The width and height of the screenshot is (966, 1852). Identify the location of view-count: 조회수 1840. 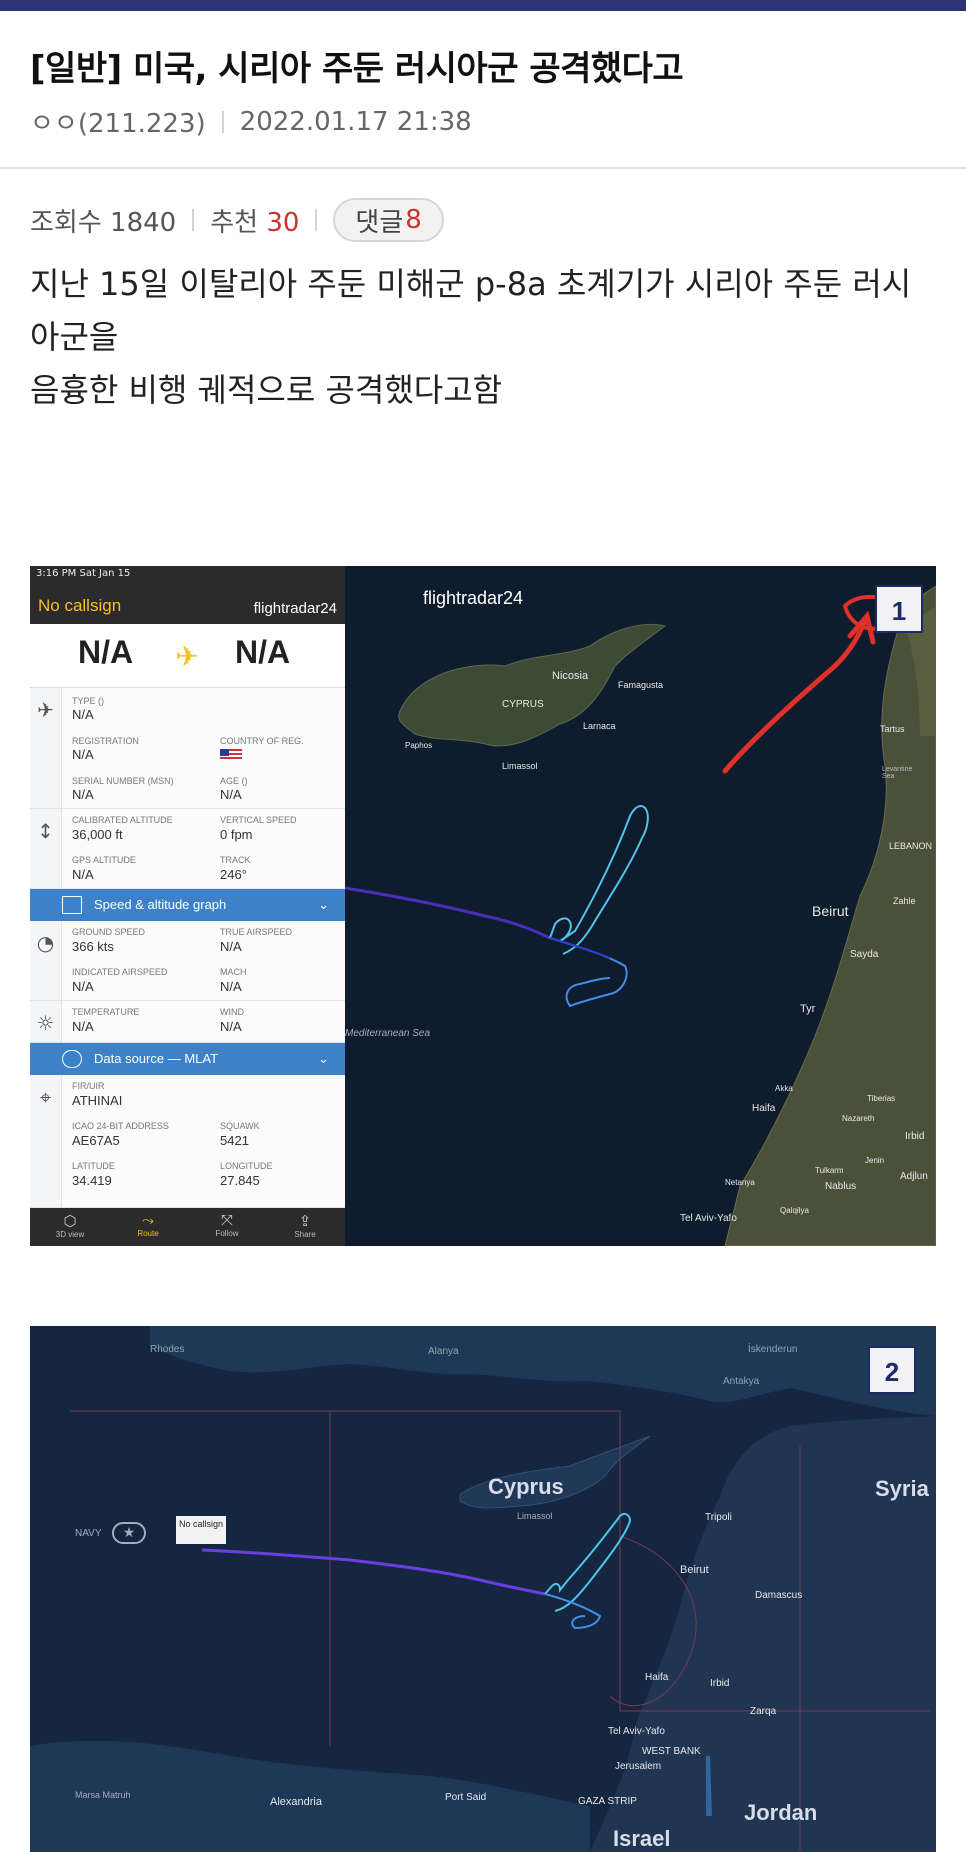
(103, 222).